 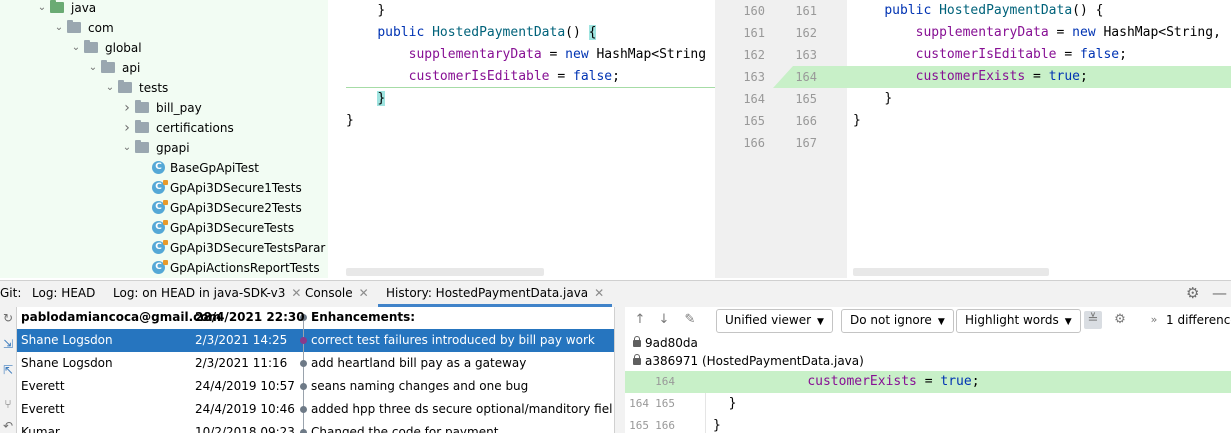 What do you see at coordinates (1154, 320) in the screenshot?
I see `more-icon: »` at bounding box center [1154, 320].